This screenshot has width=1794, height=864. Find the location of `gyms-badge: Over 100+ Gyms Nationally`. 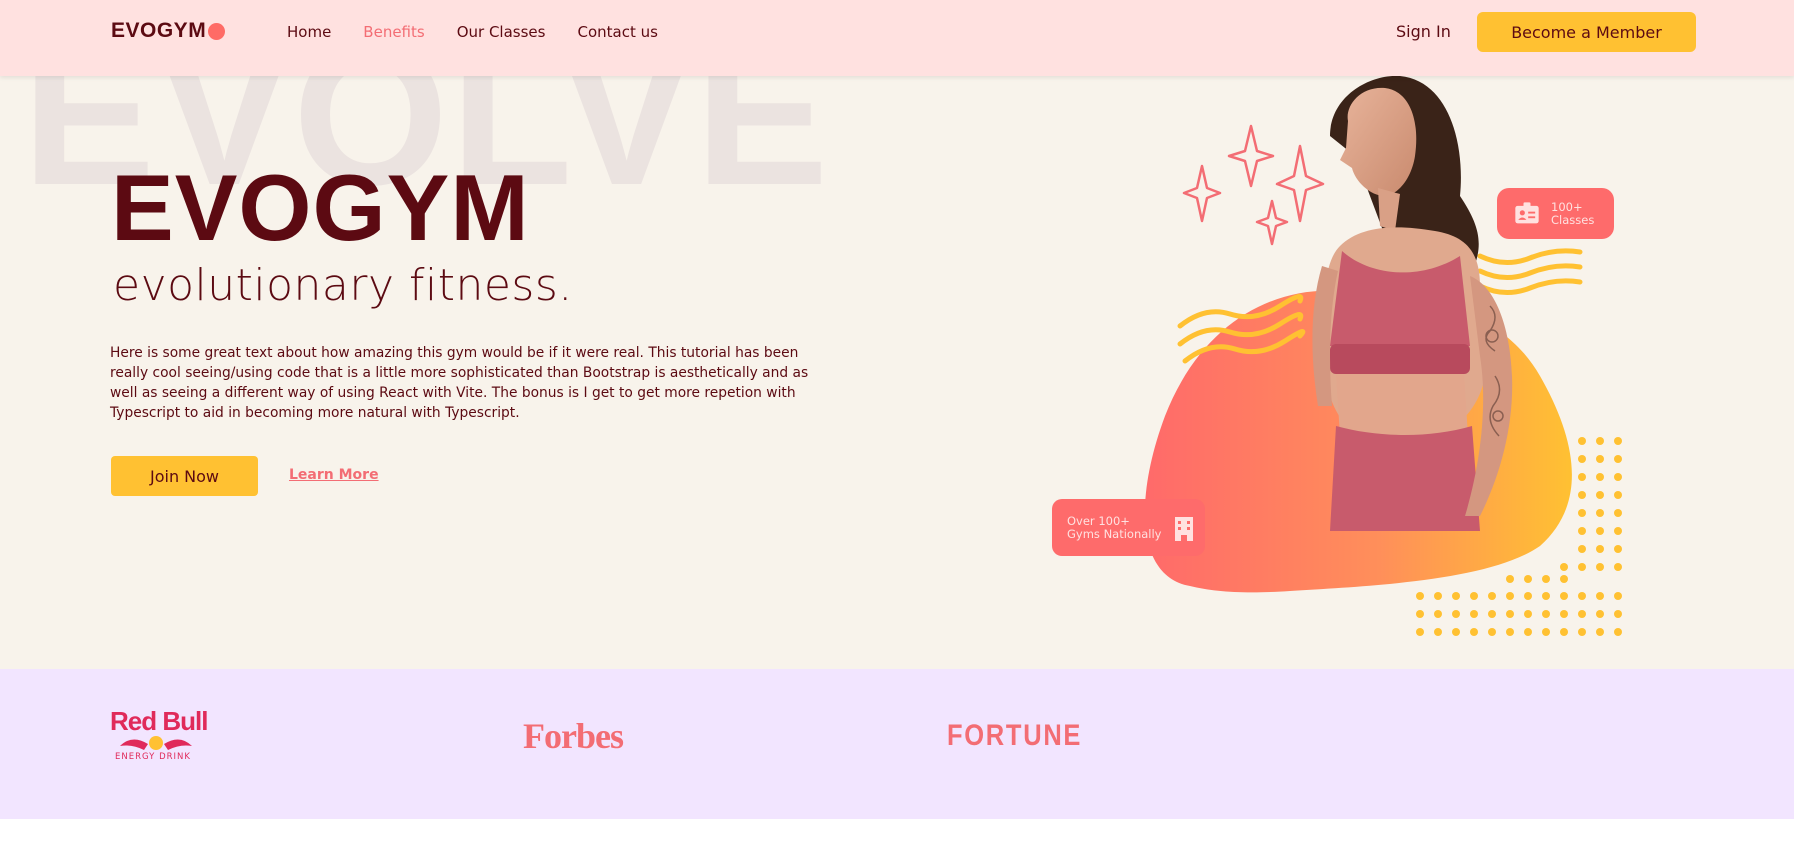

gyms-badge: Over 100+ Gyms Nationally is located at coordinates (1128, 527).